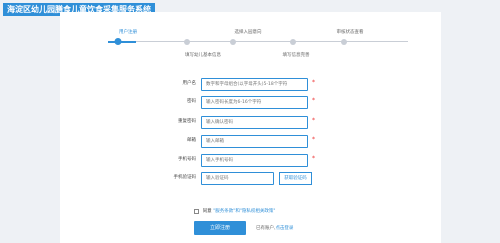 This screenshot has width=500, height=243. What do you see at coordinates (296, 55) in the screenshot?
I see `step-complete-info-label: 填写信息完善` at bounding box center [296, 55].